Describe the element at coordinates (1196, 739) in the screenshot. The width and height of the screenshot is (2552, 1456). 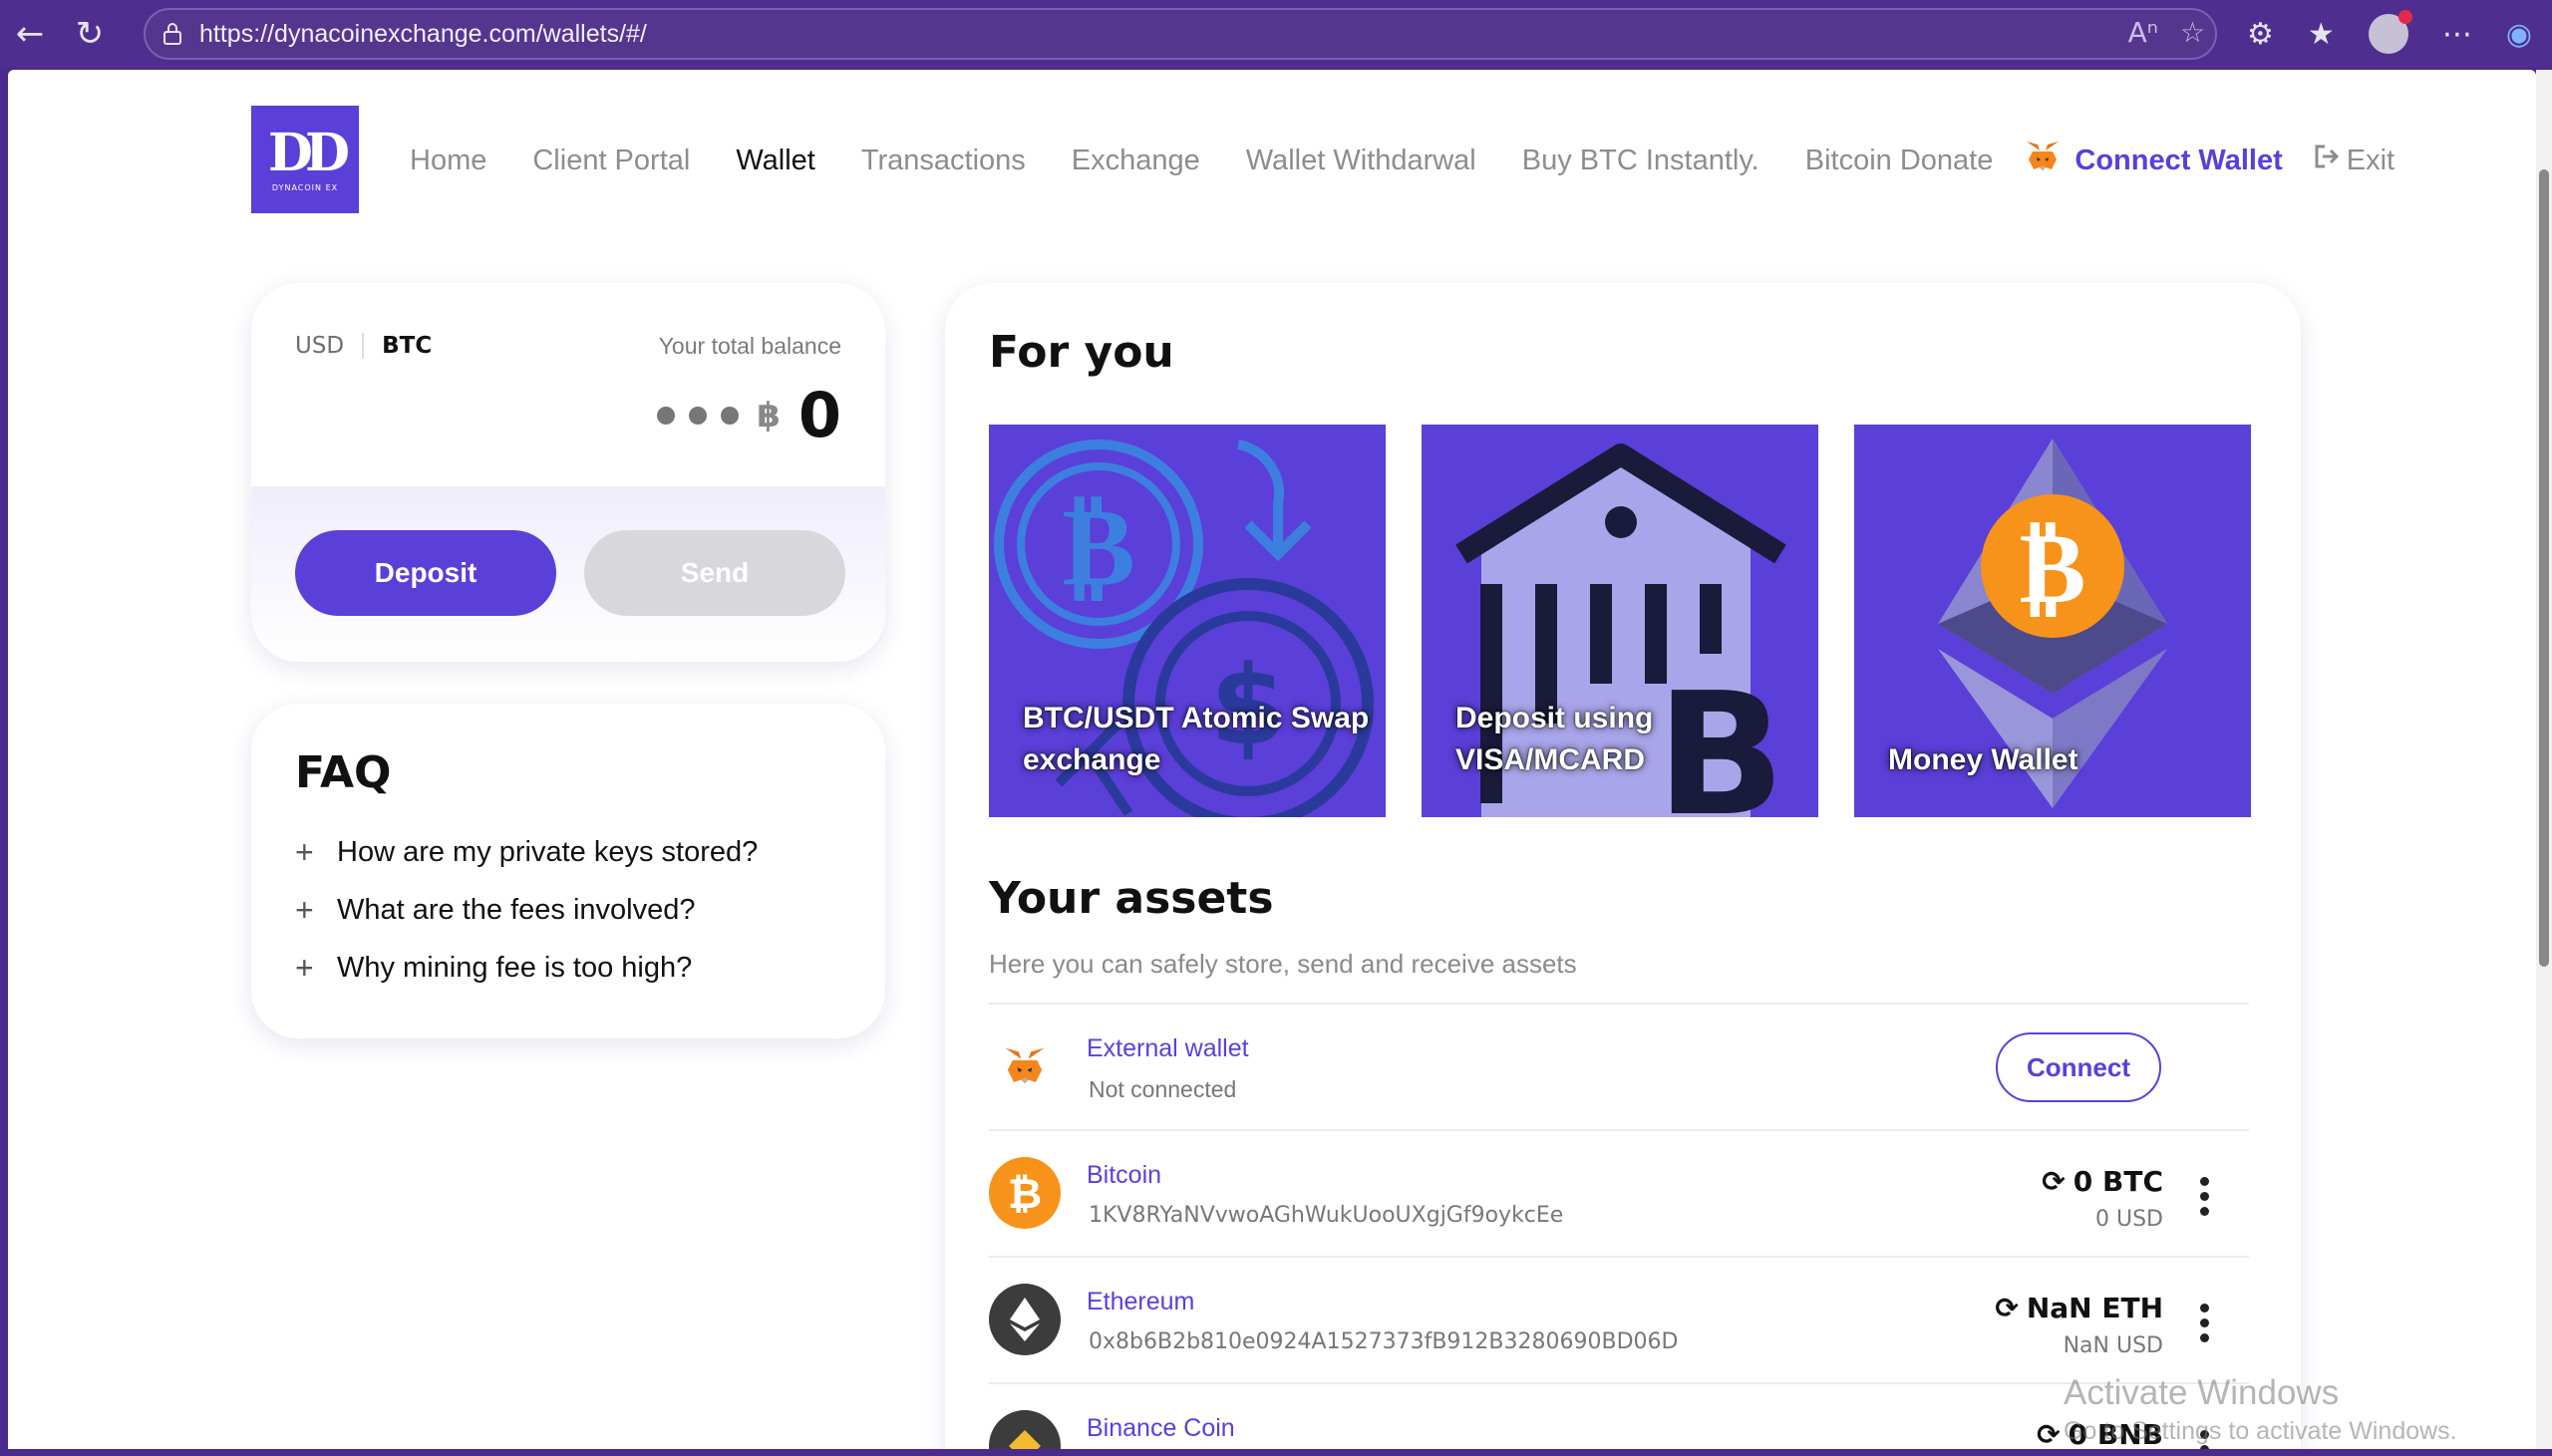
I see `tile-label: BTC/USDT Atomic Swap exchange` at that location.